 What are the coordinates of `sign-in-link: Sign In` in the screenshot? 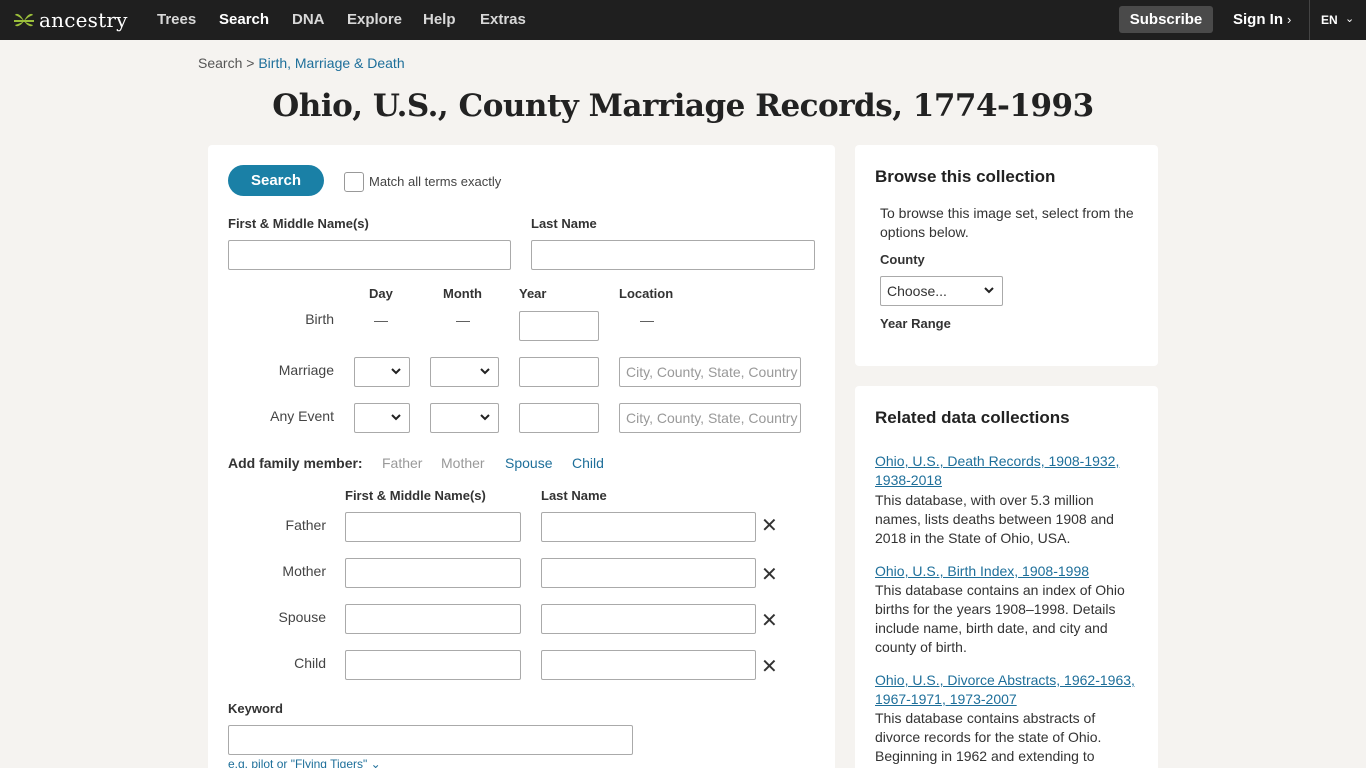 It's located at (1258, 19).